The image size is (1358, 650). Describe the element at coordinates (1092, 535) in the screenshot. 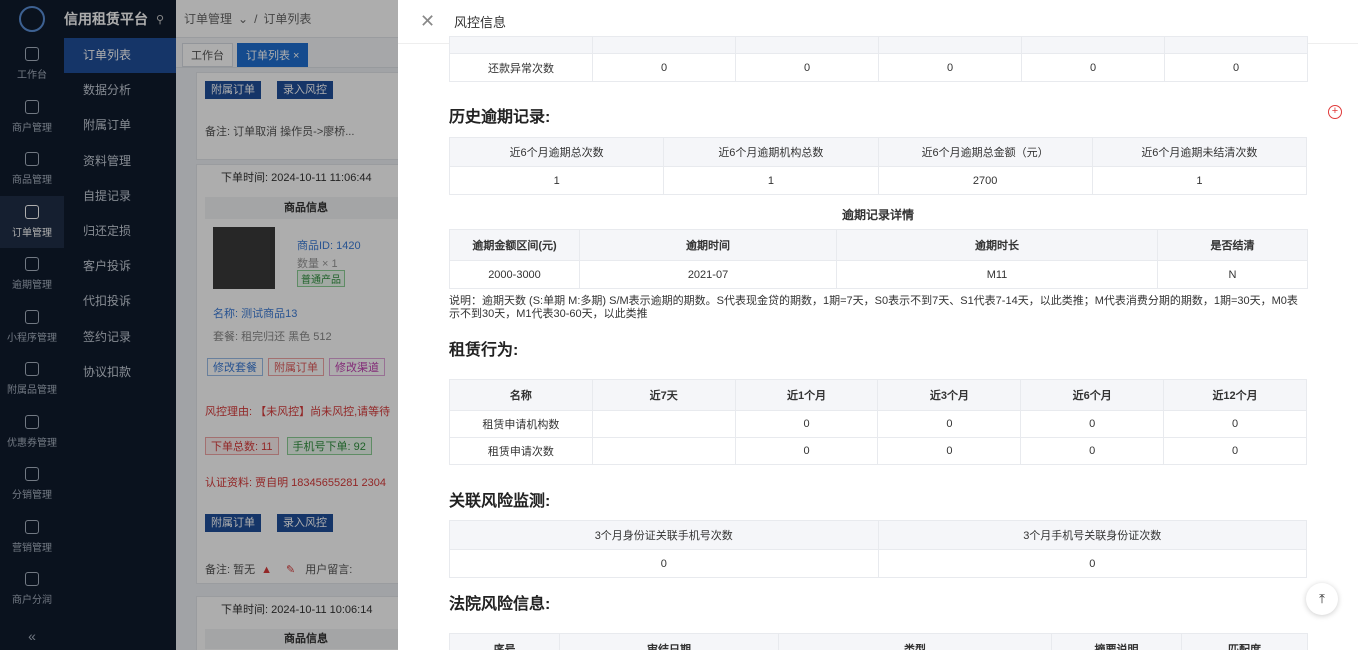

I see `column-header: 3个月手机号关联身份证次数` at that location.